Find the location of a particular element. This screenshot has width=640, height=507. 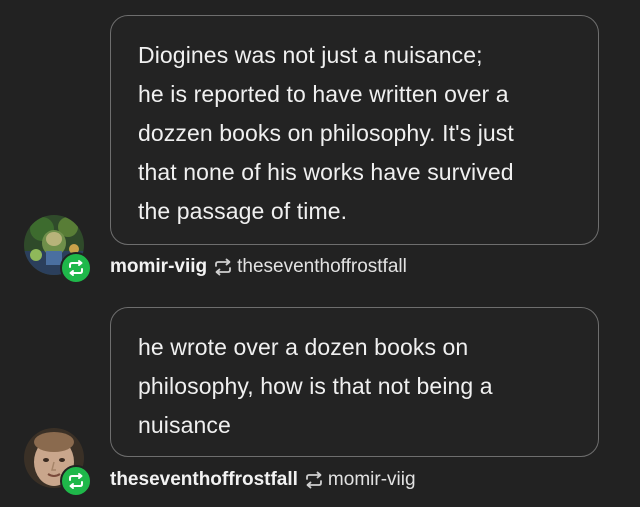

post-attribution: momir-viig theseventhoffrostfall is located at coordinates (258, 267).